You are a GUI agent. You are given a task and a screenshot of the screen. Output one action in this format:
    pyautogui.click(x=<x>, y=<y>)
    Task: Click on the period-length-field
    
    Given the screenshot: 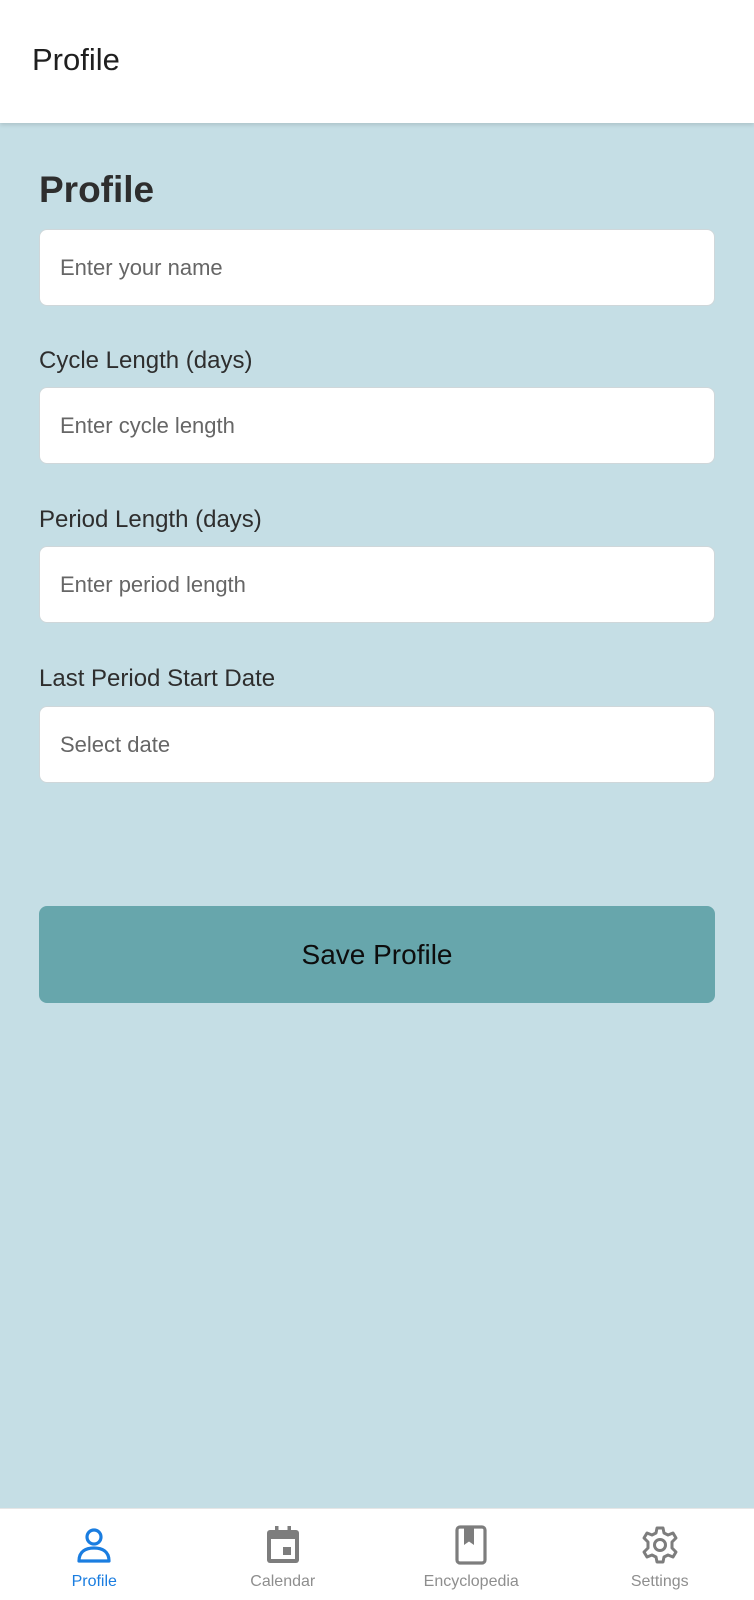 What is the action you would take?
    pyautogui.click(x=377, y=584)
    